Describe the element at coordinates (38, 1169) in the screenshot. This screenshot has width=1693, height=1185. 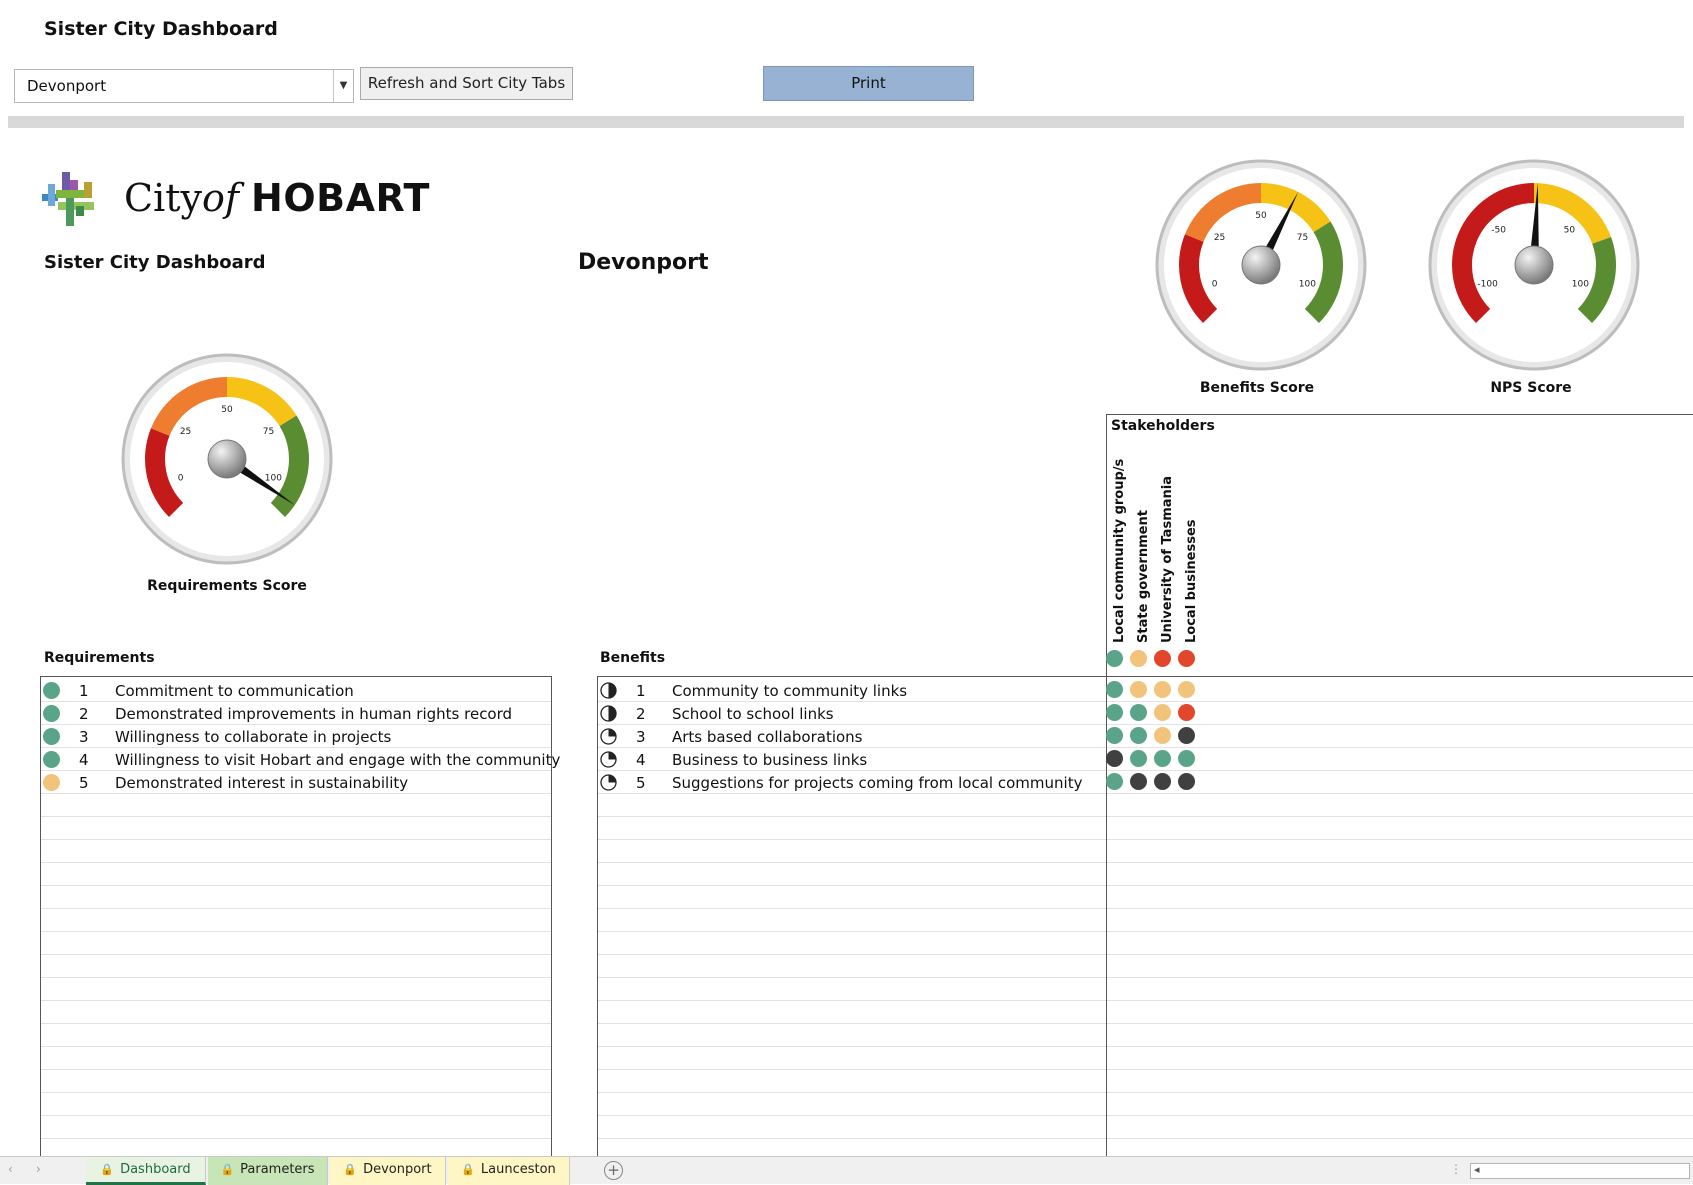
I see `scroll-right-icon: ›` at that location.